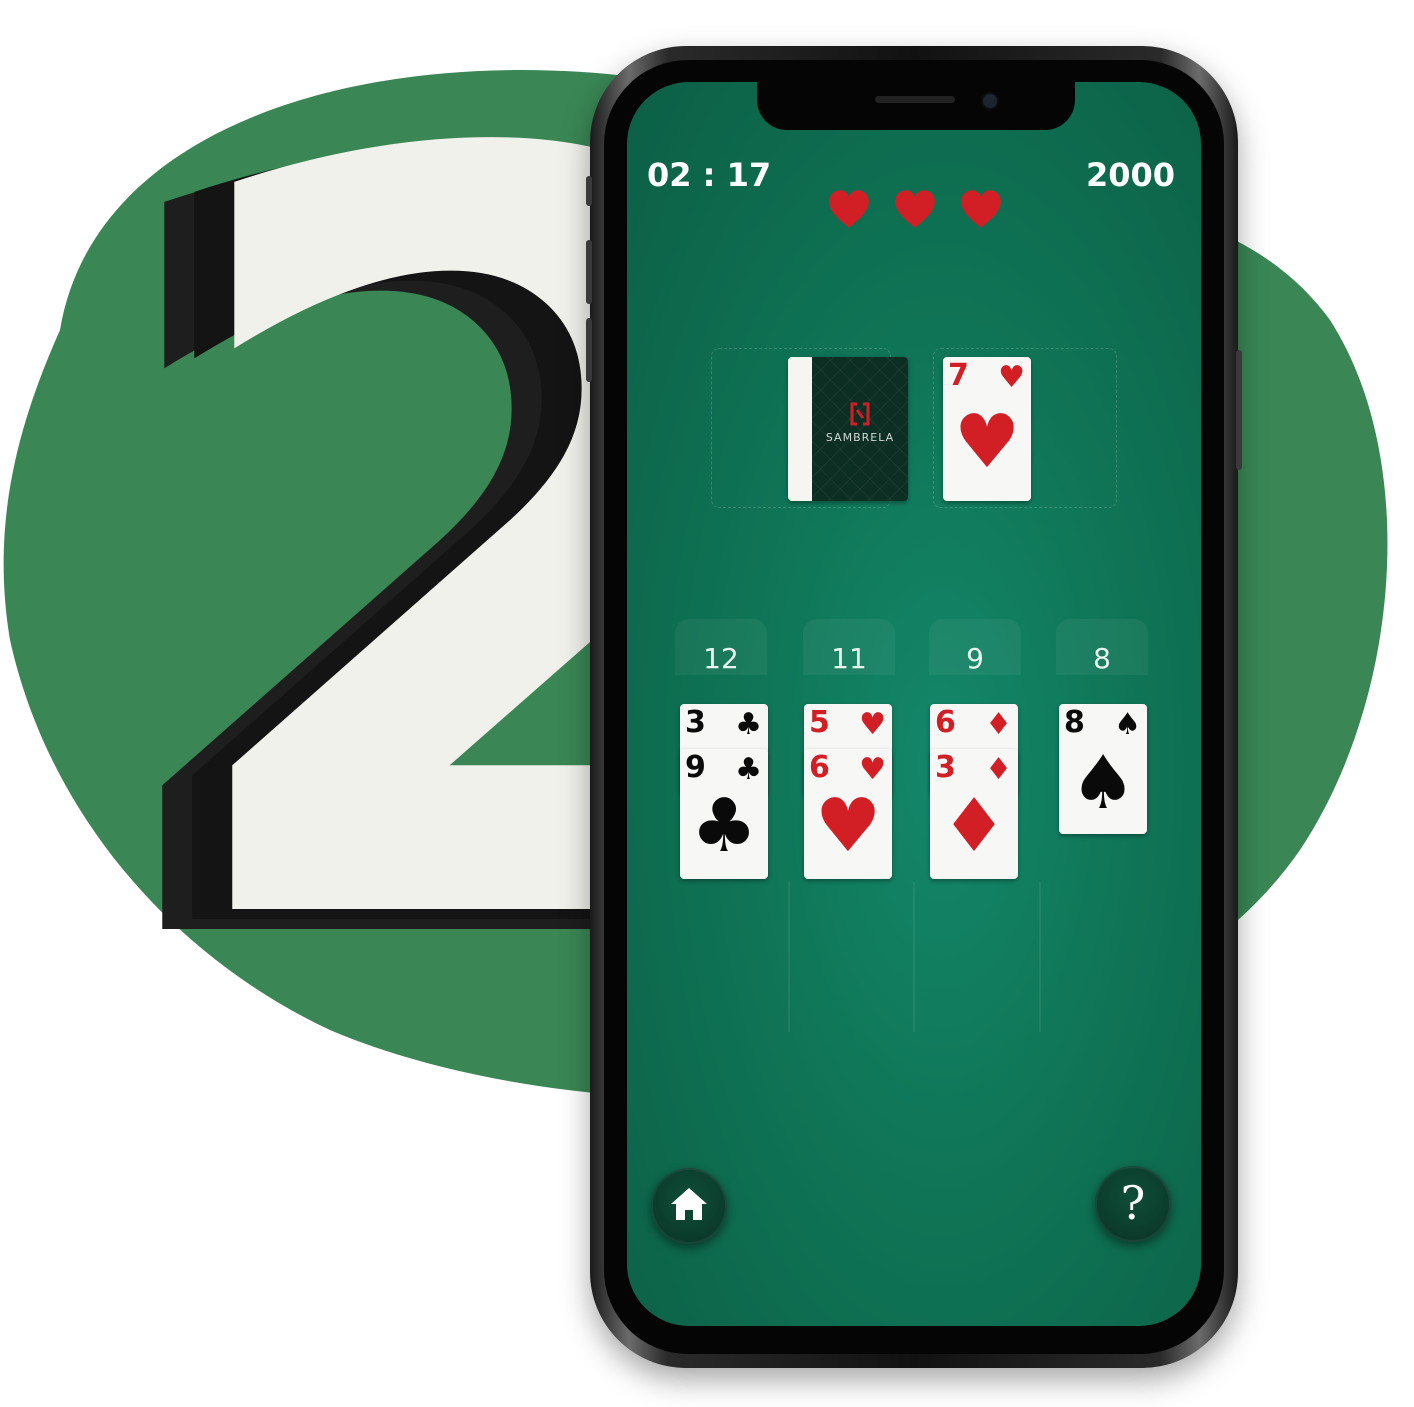 Image resolution: width=1414 pixels, height=1407 pixels. I want to click on stock-pile: SAMBRELA, so click(848, 429).